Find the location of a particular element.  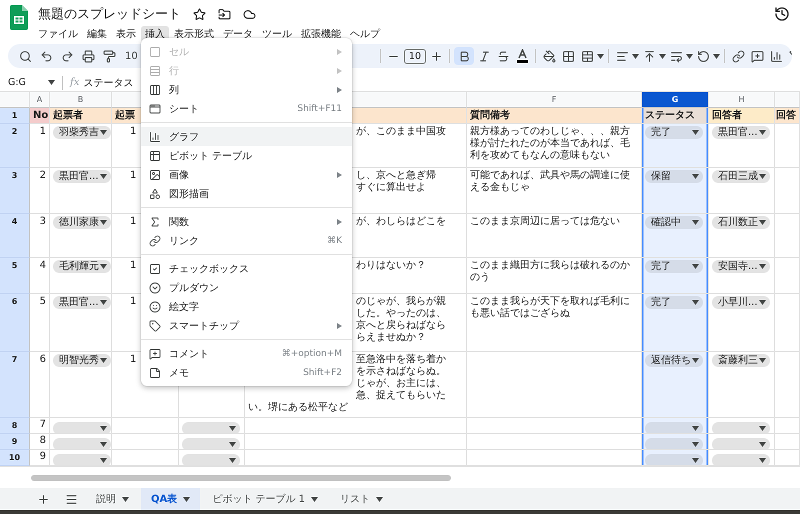

sheet-tab: QA表 is located at coordinates (170, 499).